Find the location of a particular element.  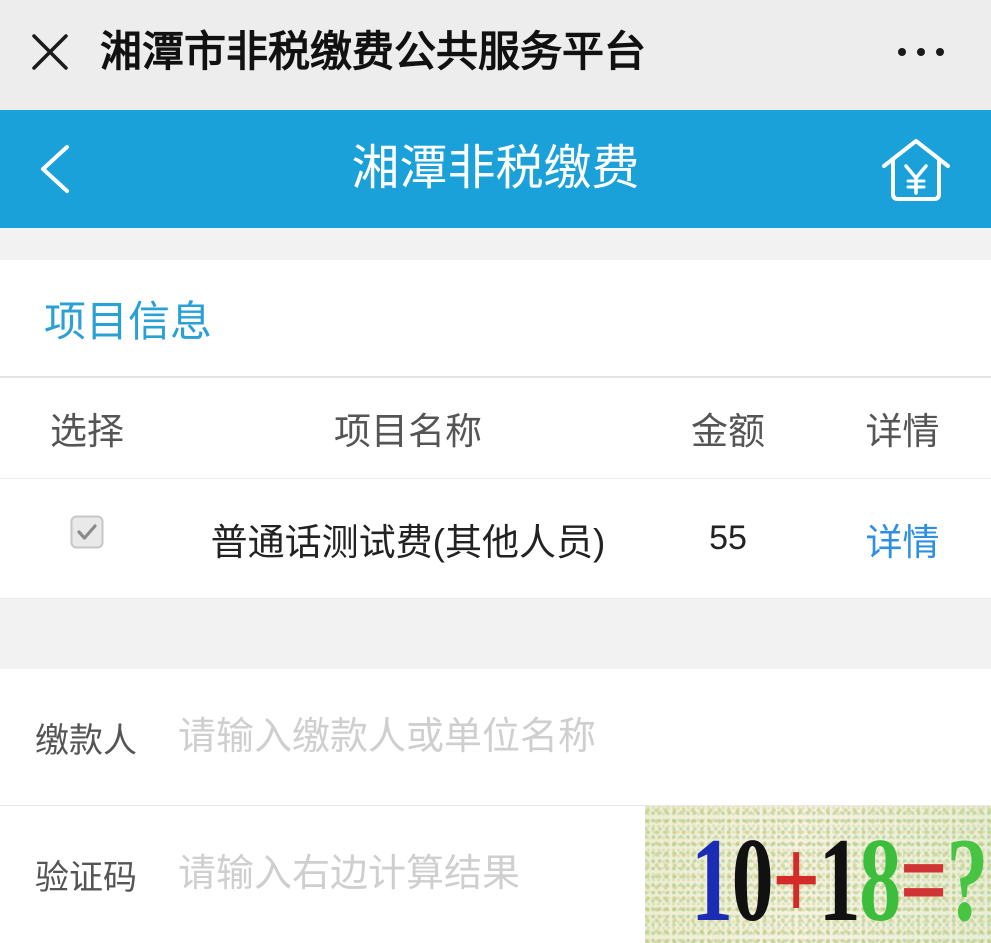

project-amount: 55 is located at coordinates (728, 538).